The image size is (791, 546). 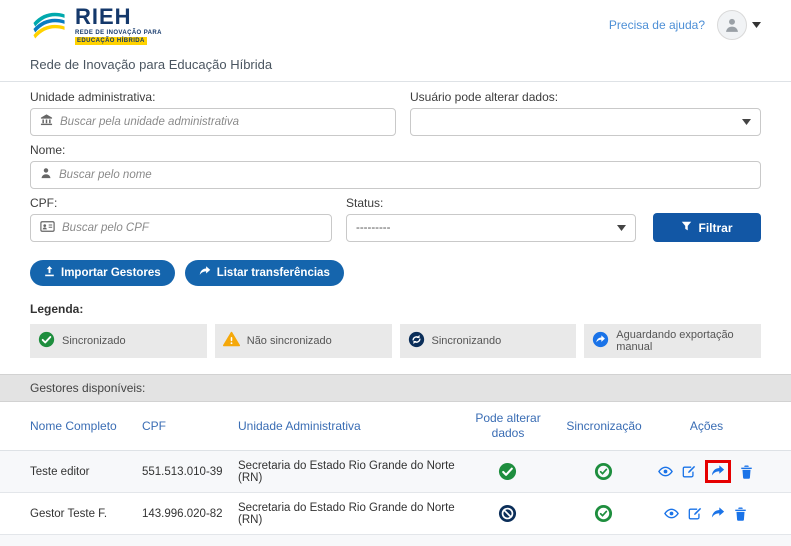 What do you see at coordinates (405, 175) in the screenshot?
I see `nome-input` at bounding box center [405, 175].